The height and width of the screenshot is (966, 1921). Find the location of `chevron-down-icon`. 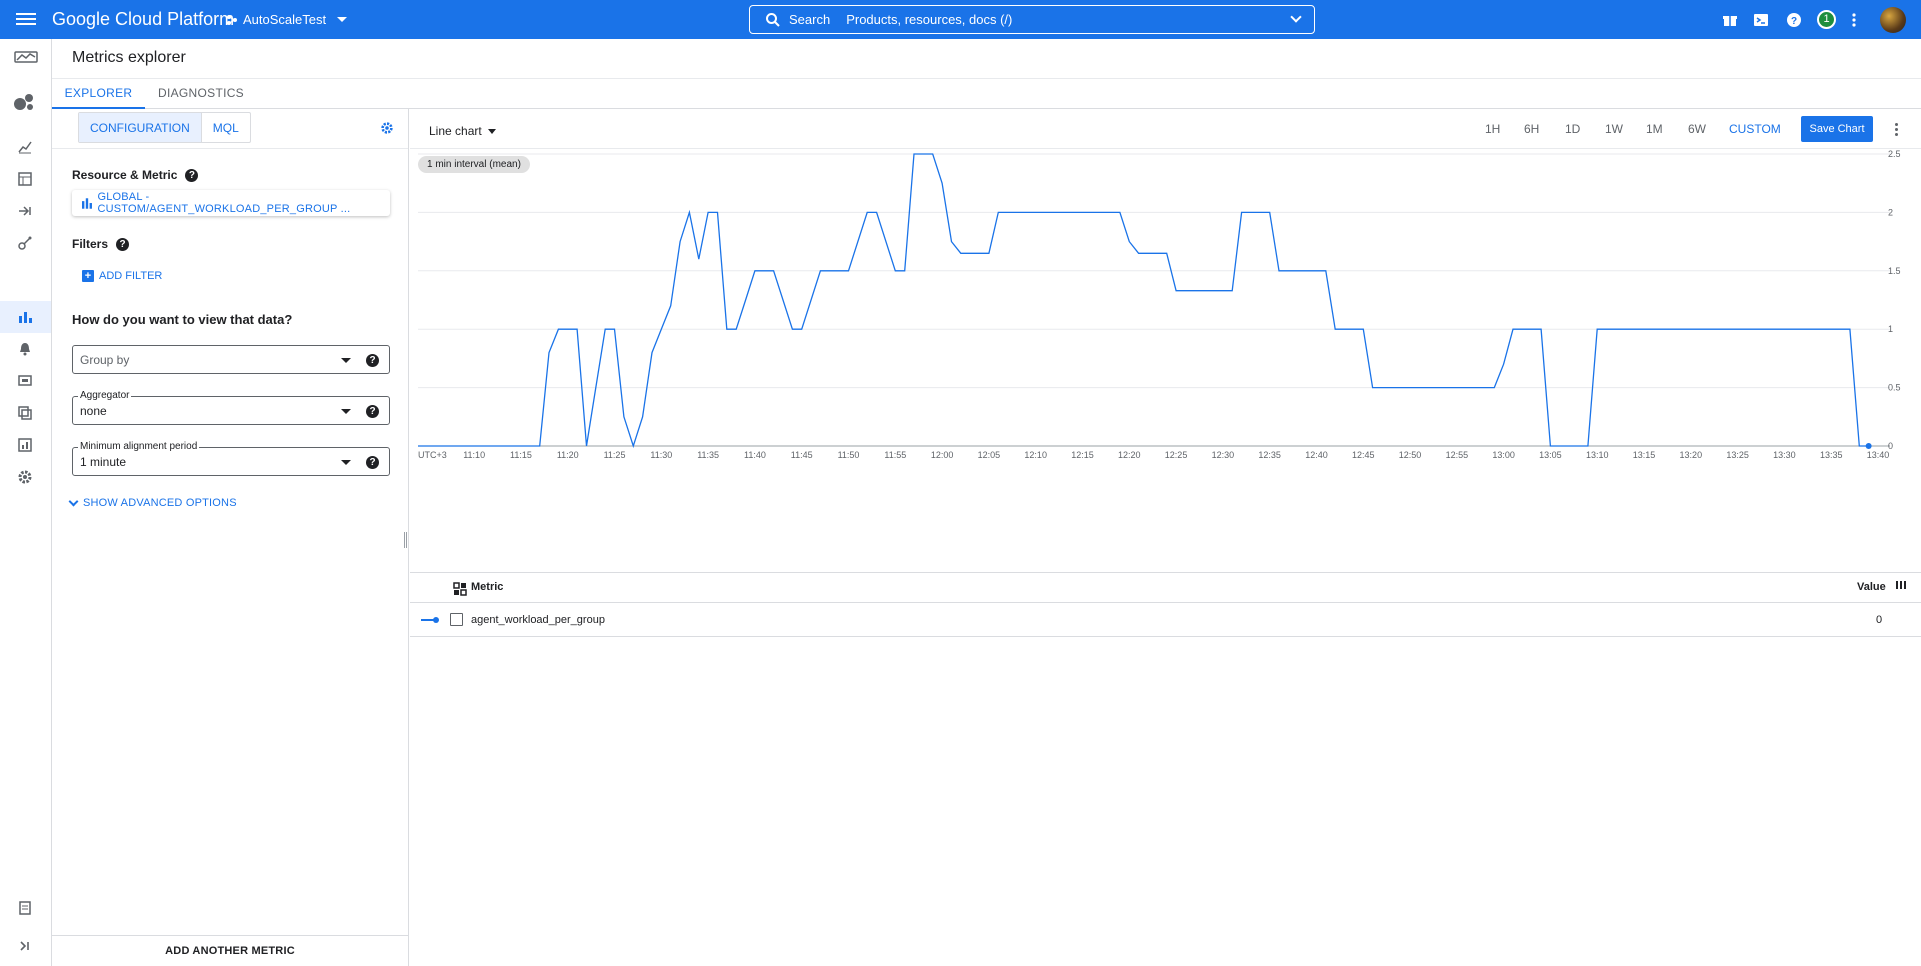

chevron-down-icon is located at coordinates (1296, 17).